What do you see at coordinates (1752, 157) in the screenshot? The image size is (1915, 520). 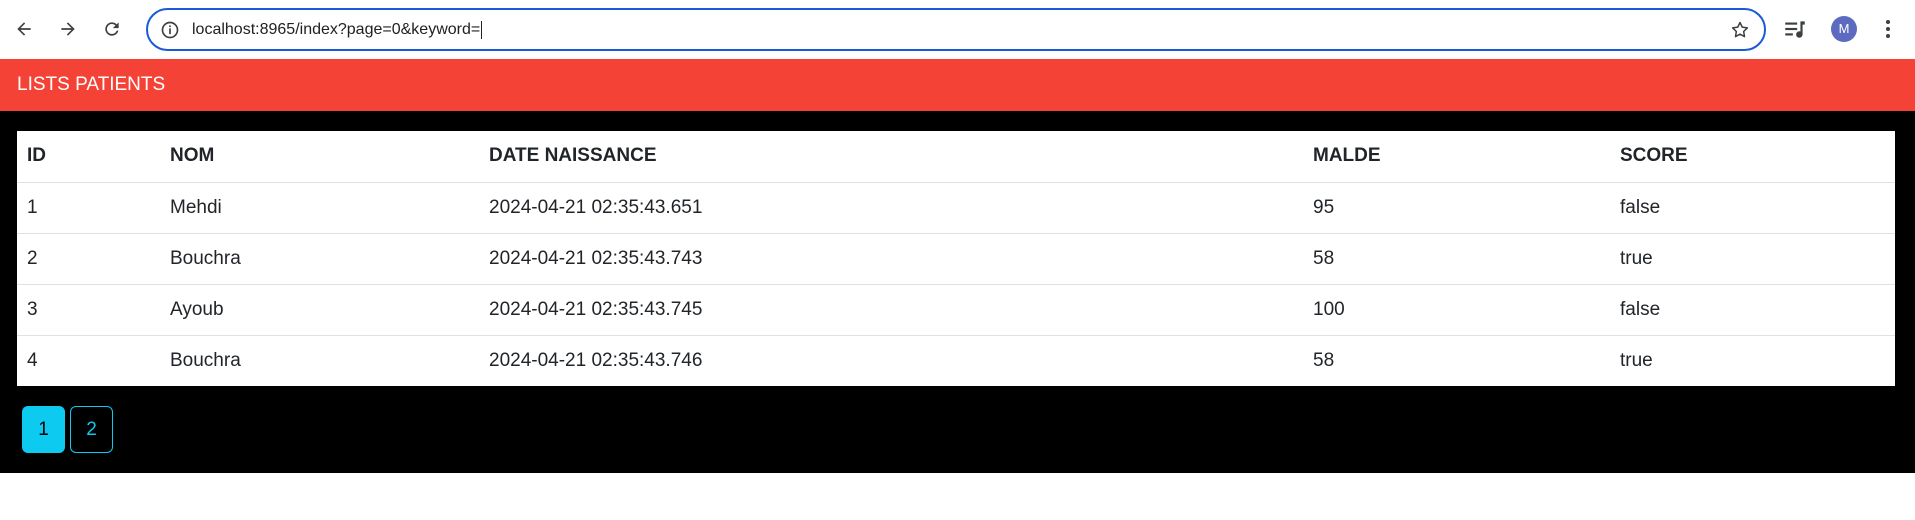 I see `column-header-score: SCORE` at bounding box center [1752, 157].